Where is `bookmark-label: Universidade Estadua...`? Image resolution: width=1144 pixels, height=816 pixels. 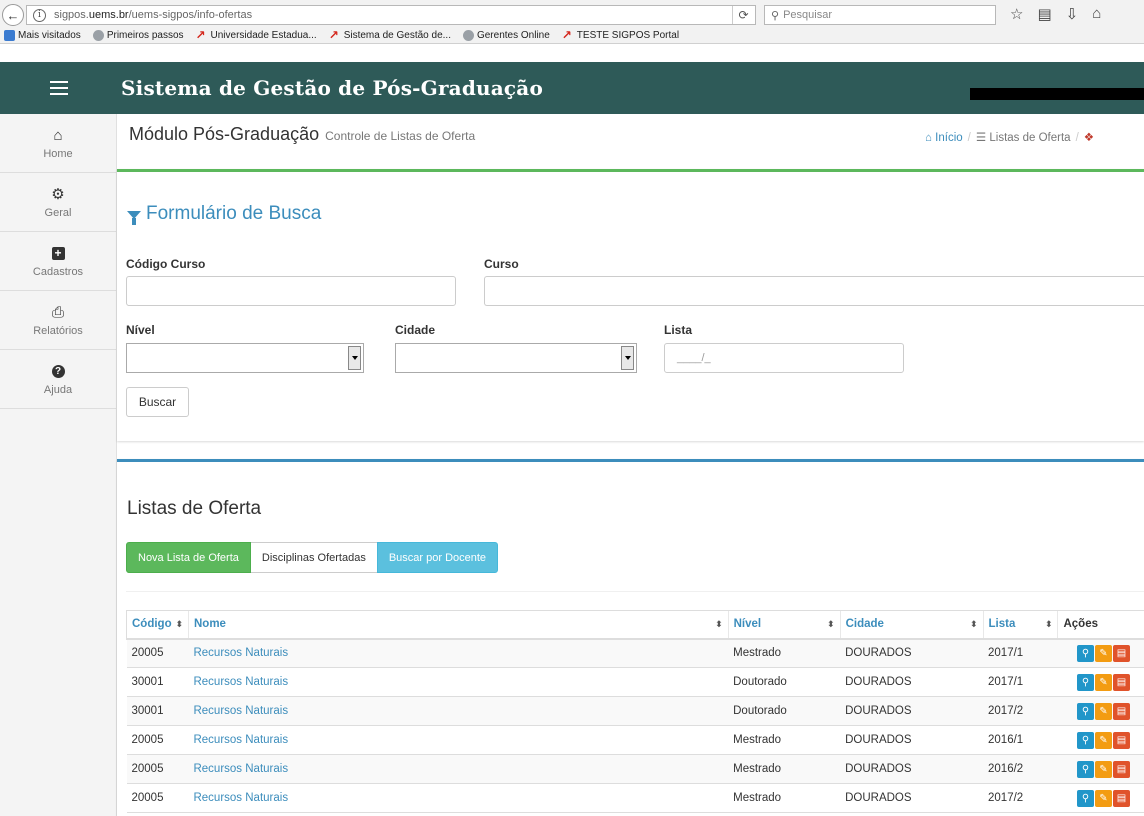
bookmark-label: Universidade Estadua... is located at coordinates (263, 35).